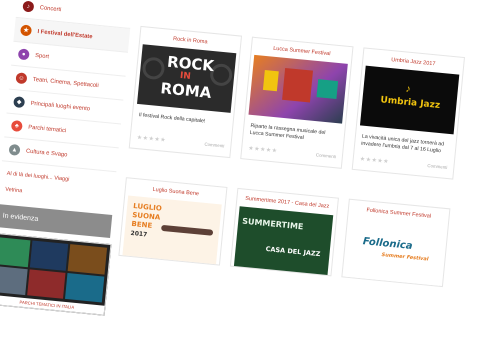 The image size is (479, 350). Describe the element at coordinates (28, 6) in the screenshot. I see `music-icon: ♪` at that location.